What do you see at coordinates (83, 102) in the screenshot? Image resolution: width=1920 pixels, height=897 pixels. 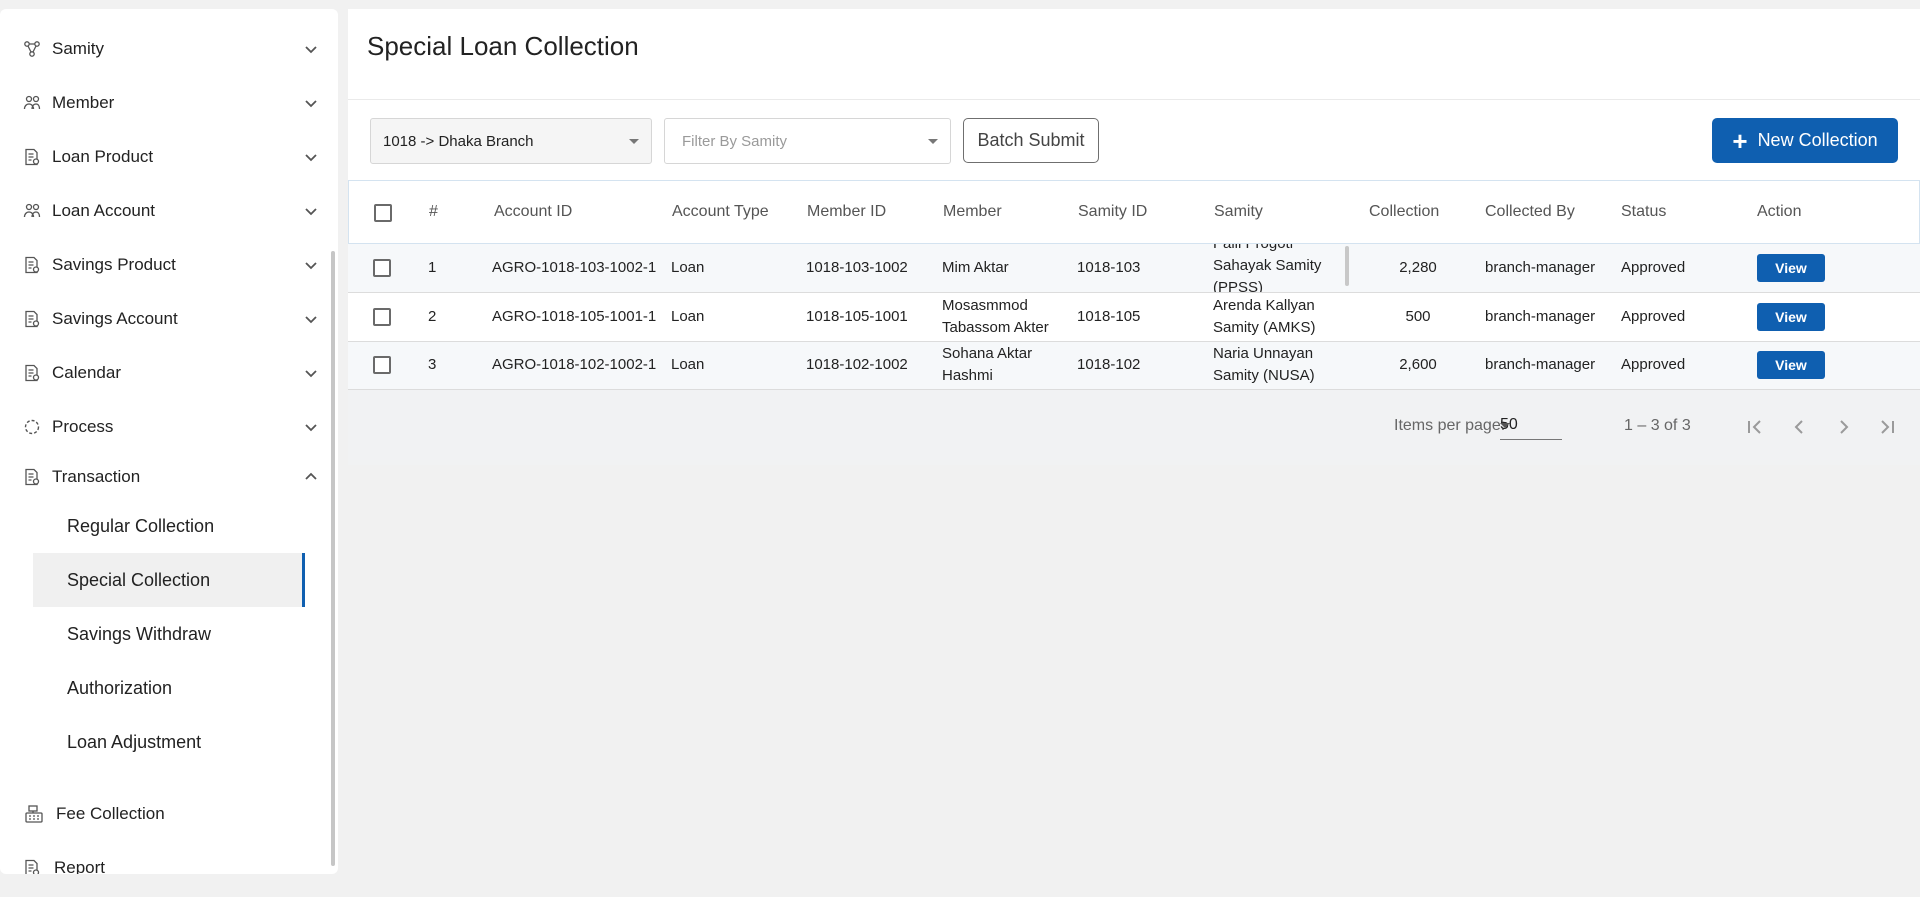 I see `sidebar-item-label: Member` at bounding box center [83, 102].